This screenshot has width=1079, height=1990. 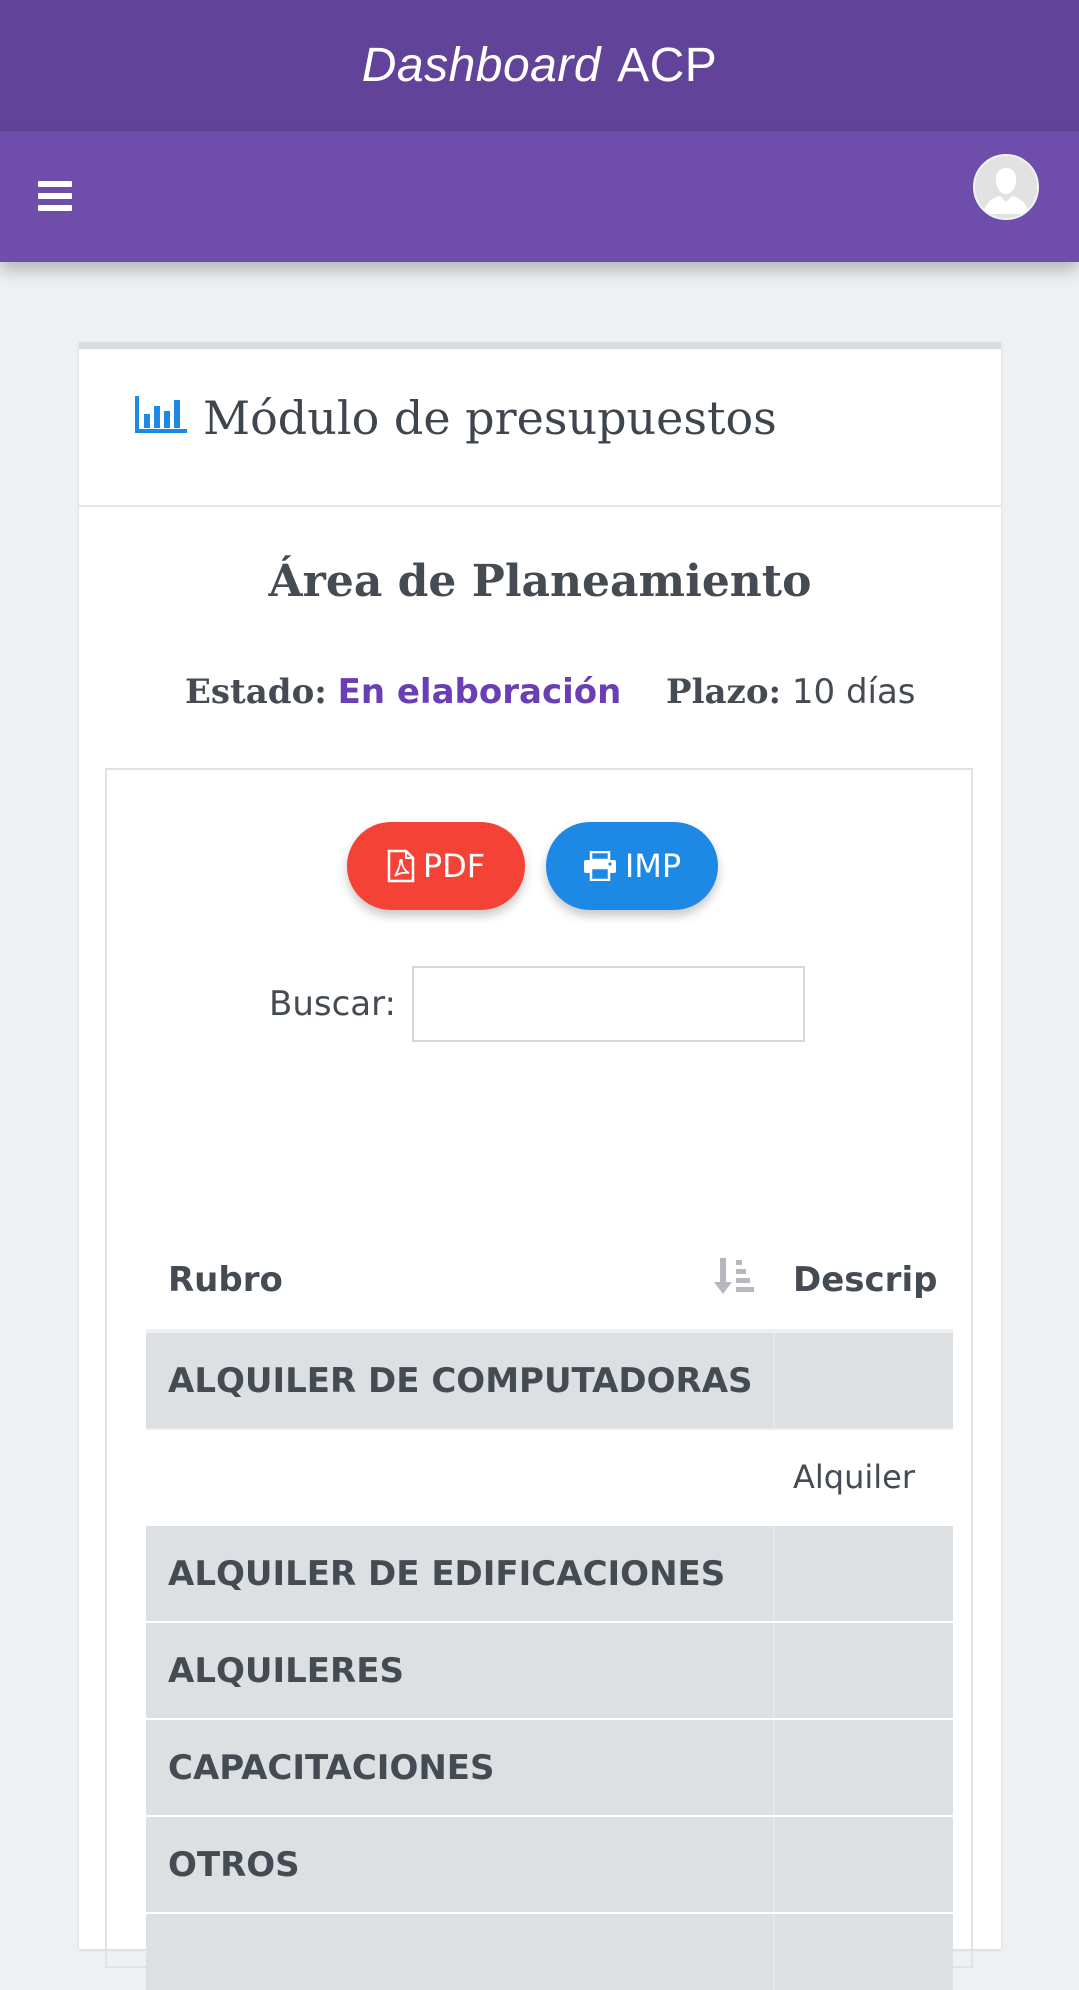 What do you see at coordinates (549, 1281) in the screenshot?
I see `table-header: Rubro Descrip` at bounding box center [549, 1281].